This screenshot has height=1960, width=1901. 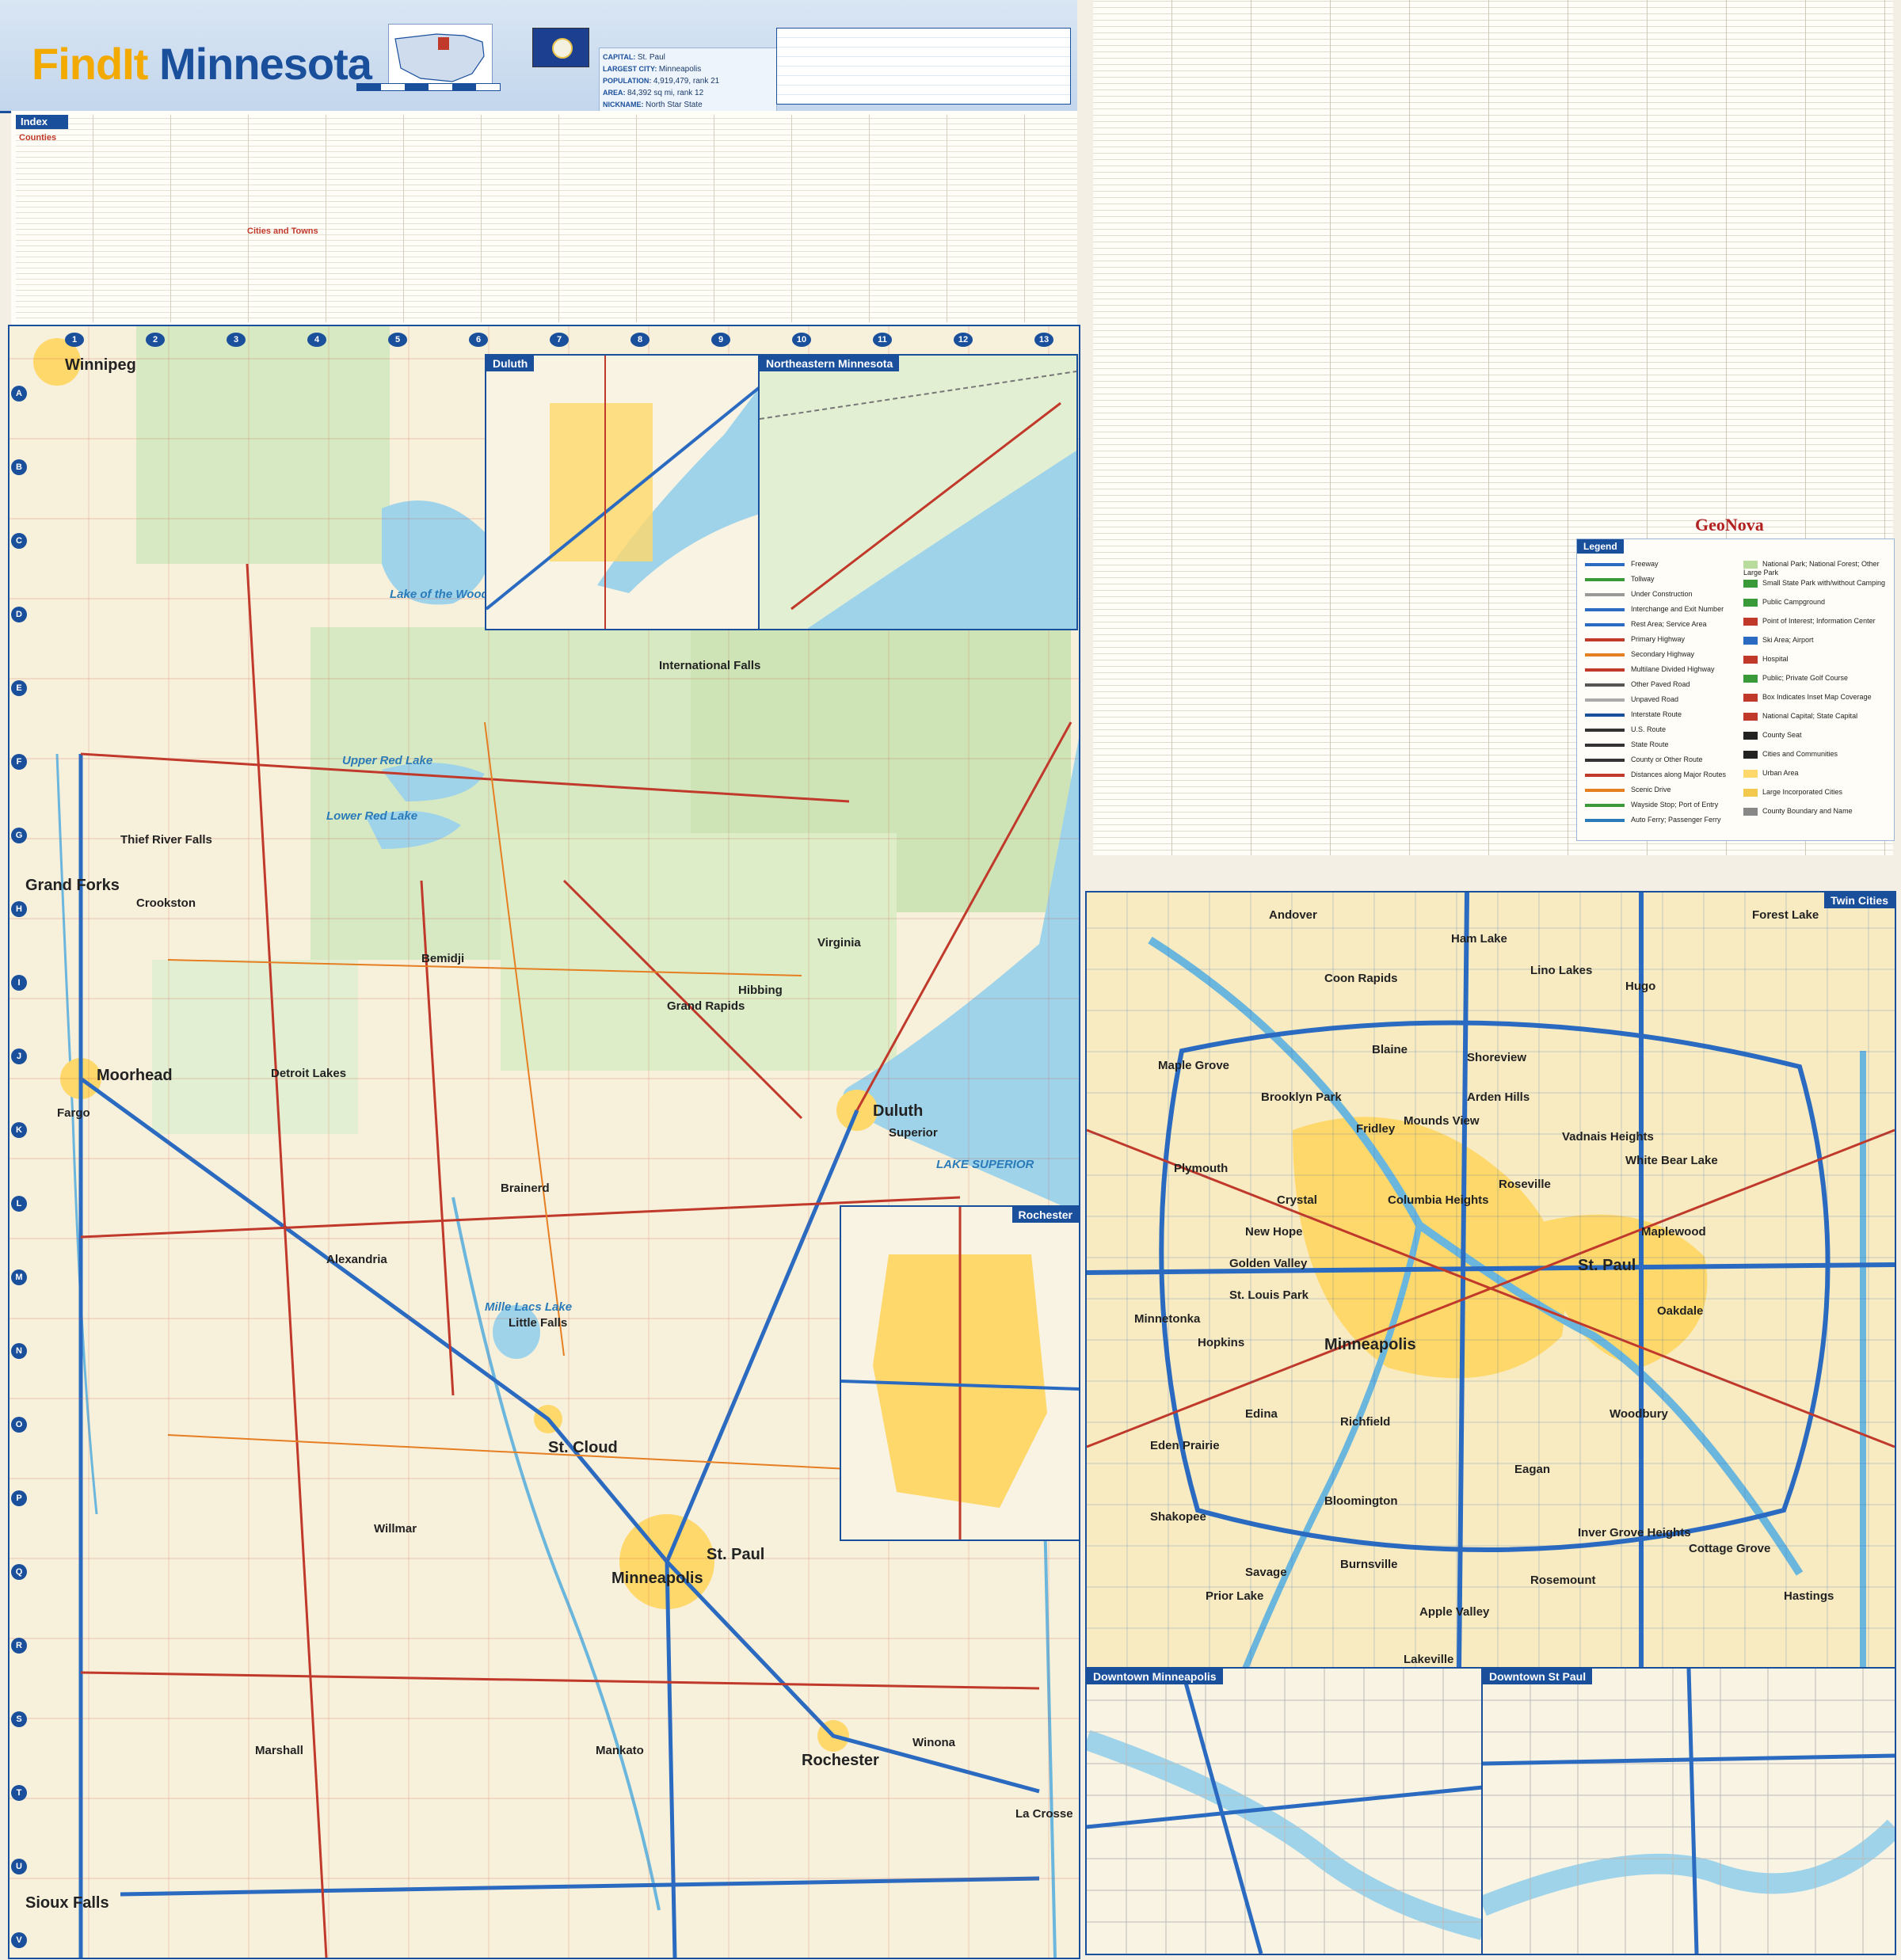 I want to click on city-label: St. Paul, so click(x=736, y=1555).